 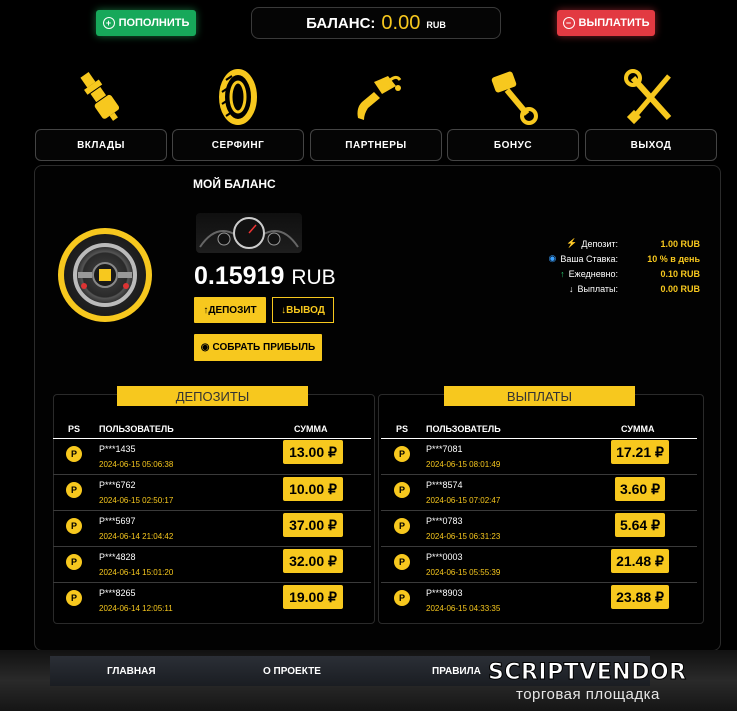 I want to click on my-balance-title: МОЙ БАЛАНС, so click(x=234, y=184).